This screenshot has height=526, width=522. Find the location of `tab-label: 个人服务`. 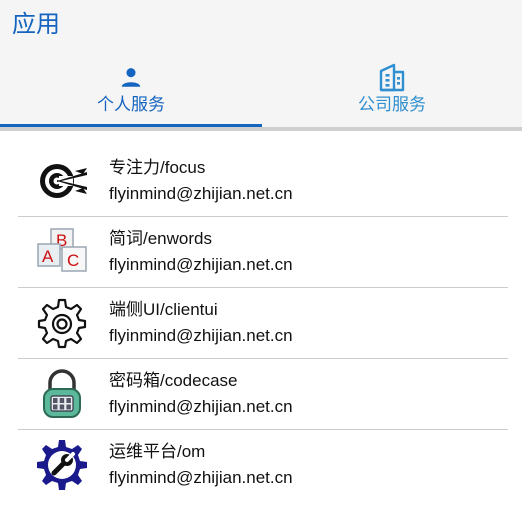

tab-label: 个人服务 is located at coordinates (131, 104).